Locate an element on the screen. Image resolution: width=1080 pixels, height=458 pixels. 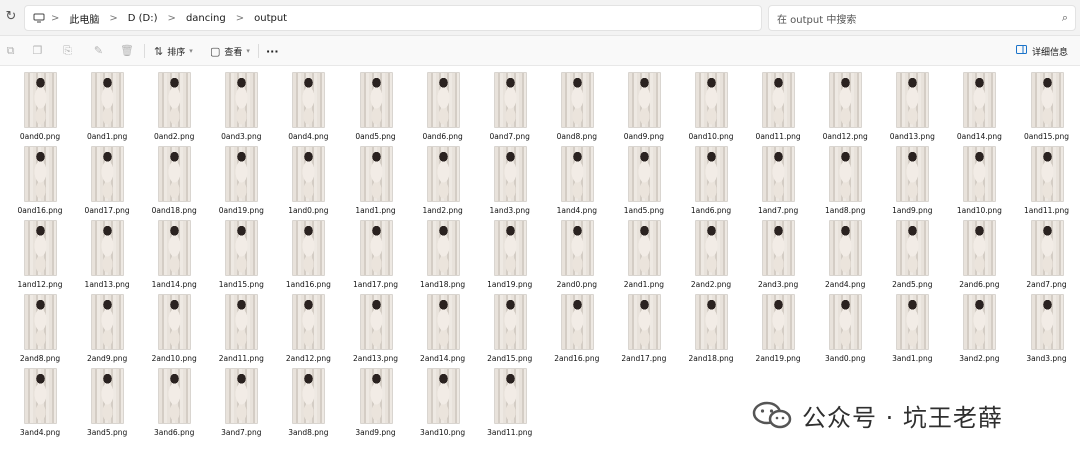
file-item: 0and5.png is located at coordinates (376, 108).